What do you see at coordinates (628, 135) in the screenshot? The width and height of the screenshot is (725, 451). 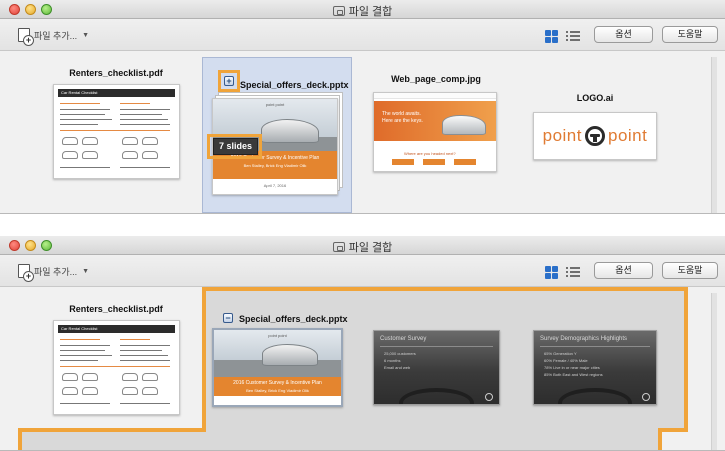 I see `logo-word-right: point` at bounding box center [628, 135].